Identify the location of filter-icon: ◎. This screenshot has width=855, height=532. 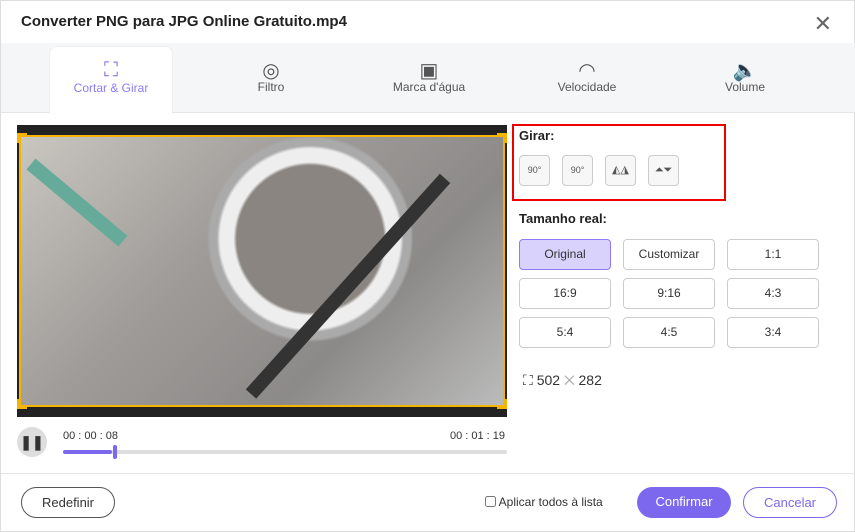
(271, 71).